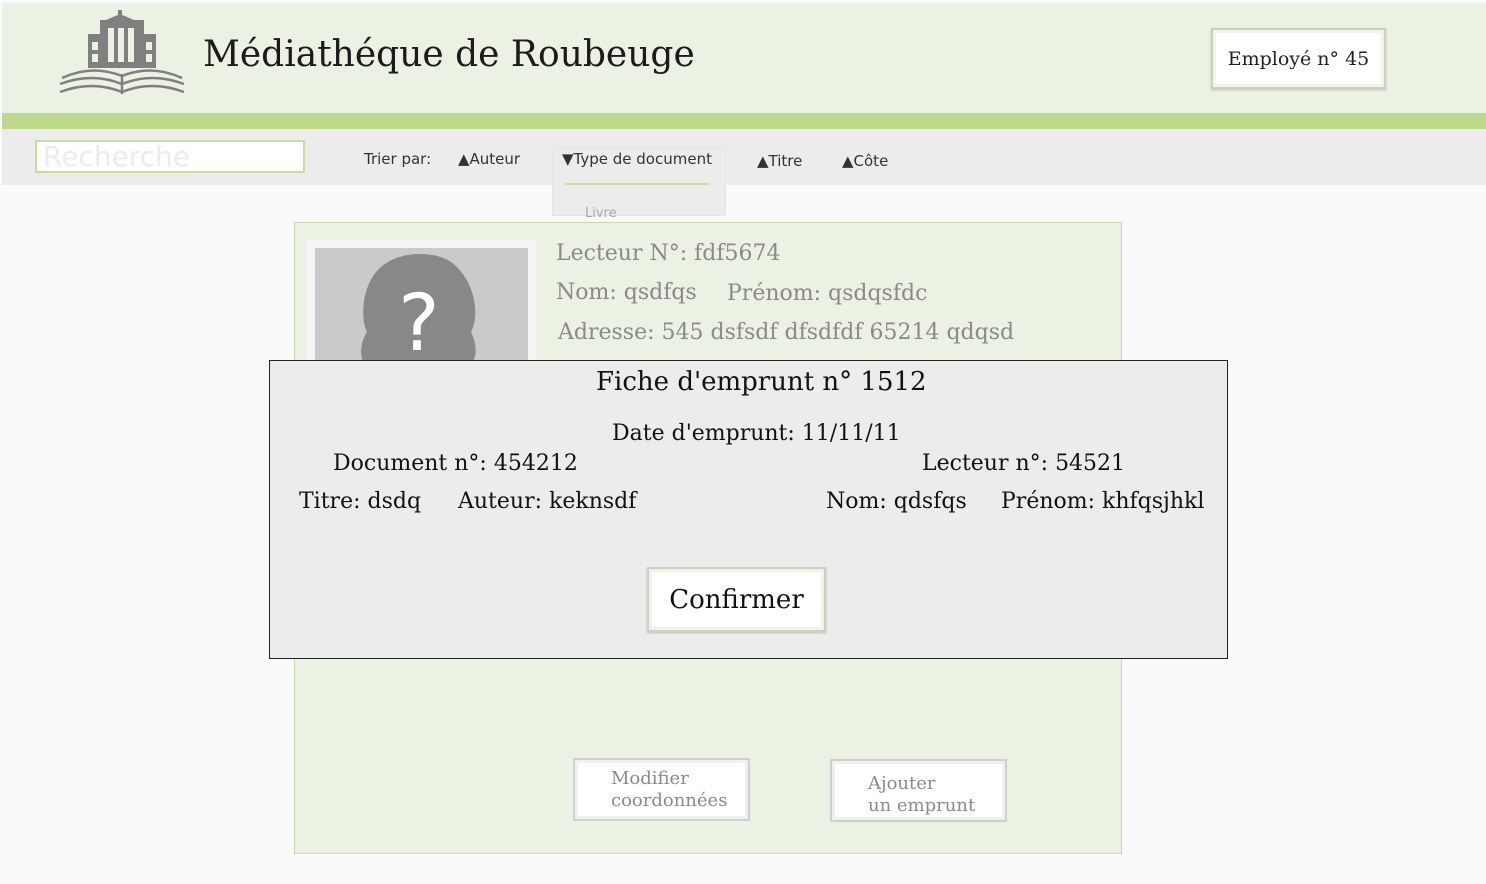 The width and height of the screenshot is (1486, 884). I want to click on reader-adresse: Adresse: 545 dsfsdf dfsdfdf 65214 qdqsd, so click(786, 332).